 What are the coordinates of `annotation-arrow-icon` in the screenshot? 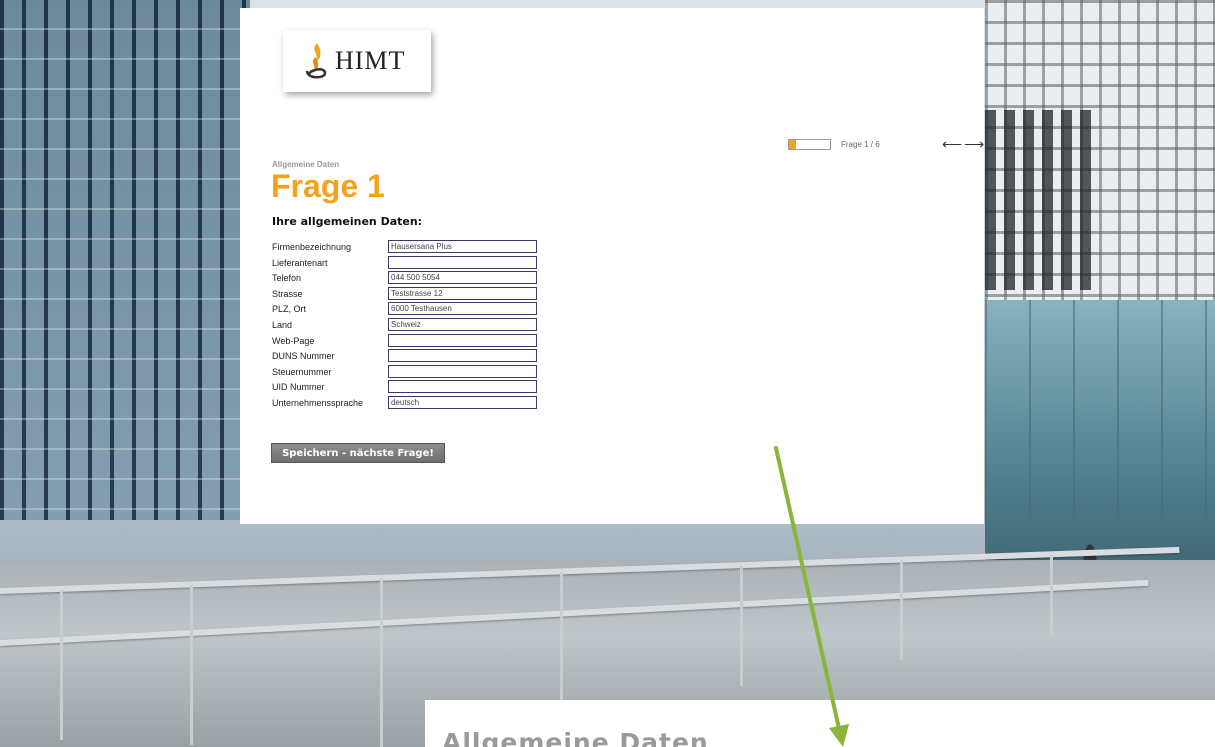 It's located at (811, 596).